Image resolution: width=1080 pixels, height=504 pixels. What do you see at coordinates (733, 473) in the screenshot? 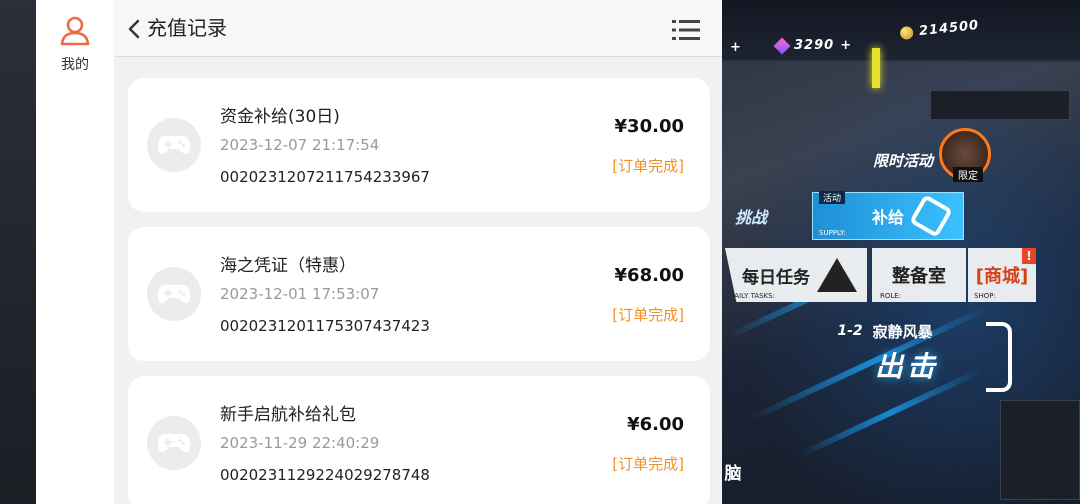
I see `brain-label: 脑` at bounding box center [733, 473].